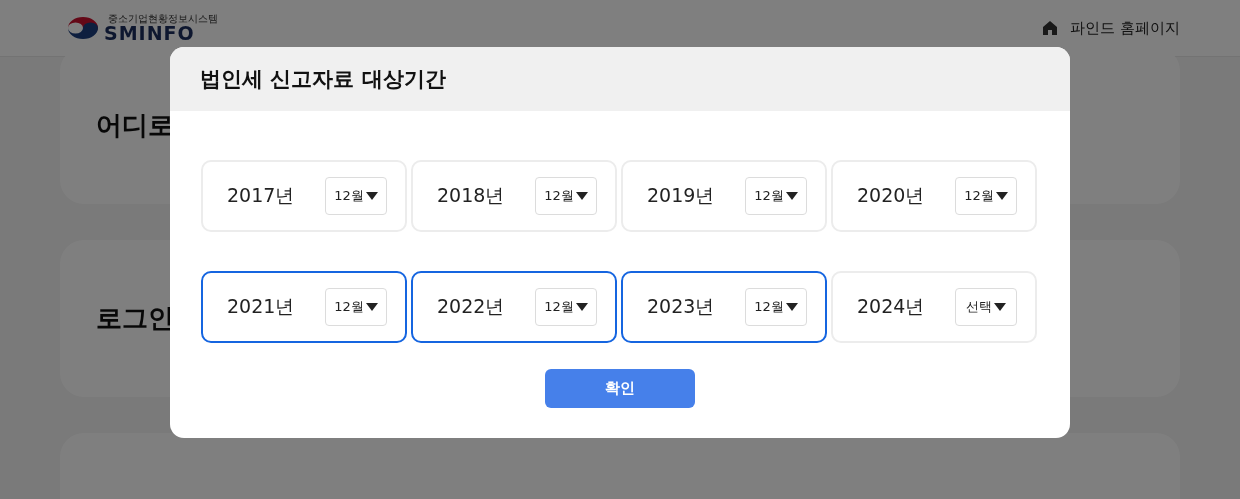 The image size is (1240, 499). What do you see at coordinates (891, 195) in the screenshot?
I see `year-label: 2020년` at bounding box center [891, 195].